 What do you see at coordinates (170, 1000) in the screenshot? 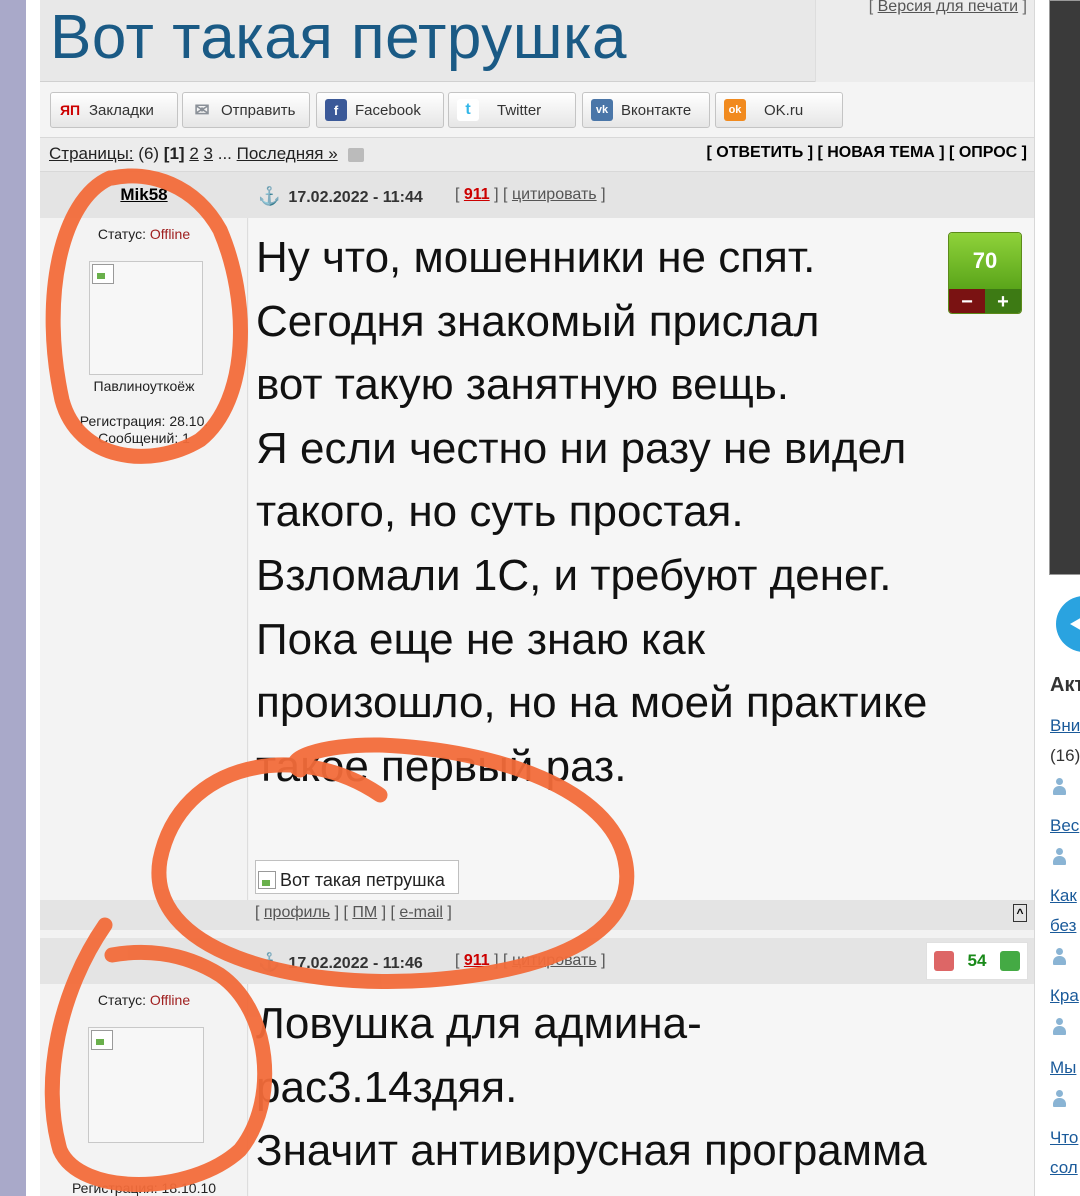
I see `post2-status-value: Offline` at bounding box center [170, 1000].